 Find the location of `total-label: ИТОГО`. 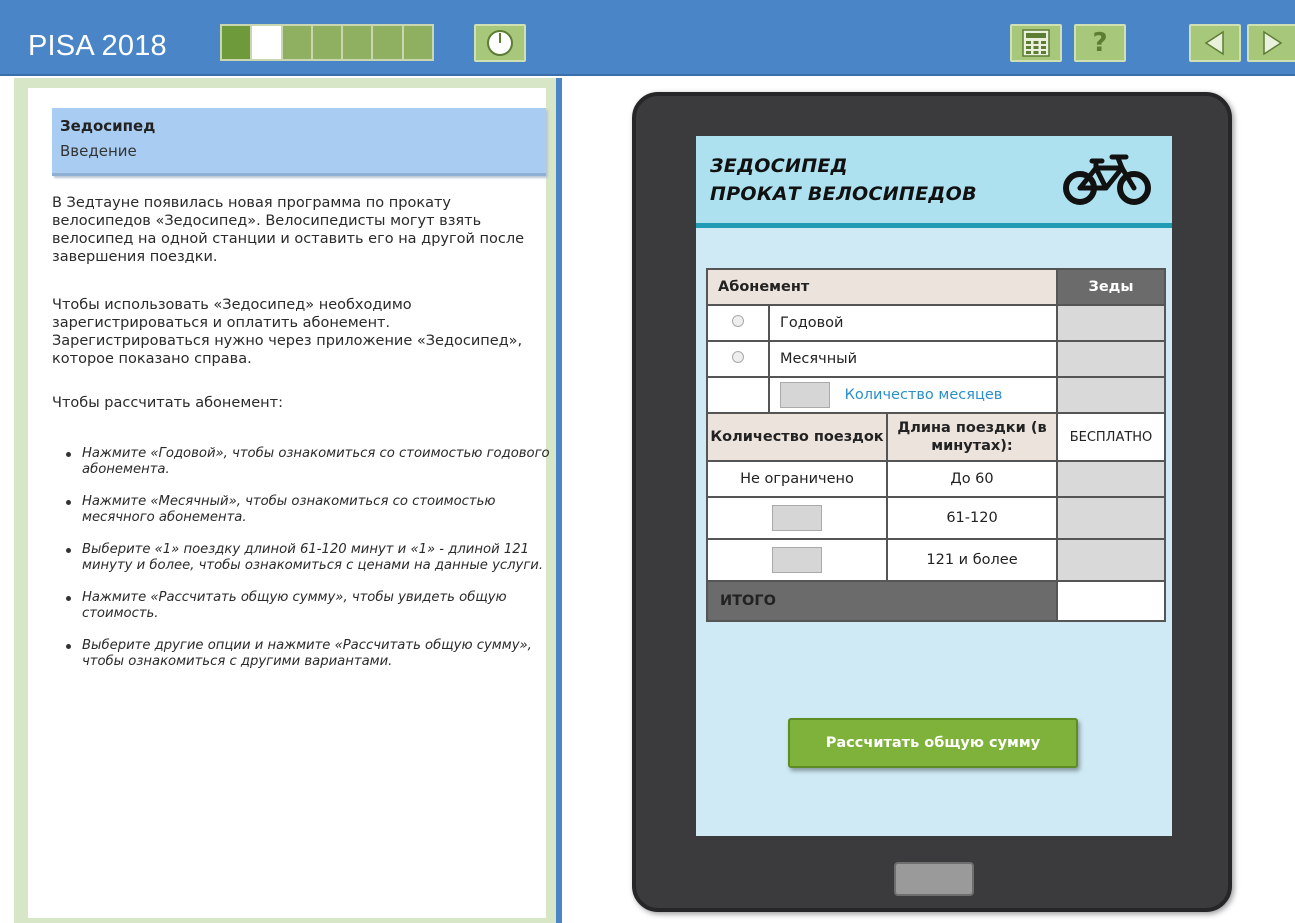

total-label: ИТОГО is located at coordinates (882, 601).